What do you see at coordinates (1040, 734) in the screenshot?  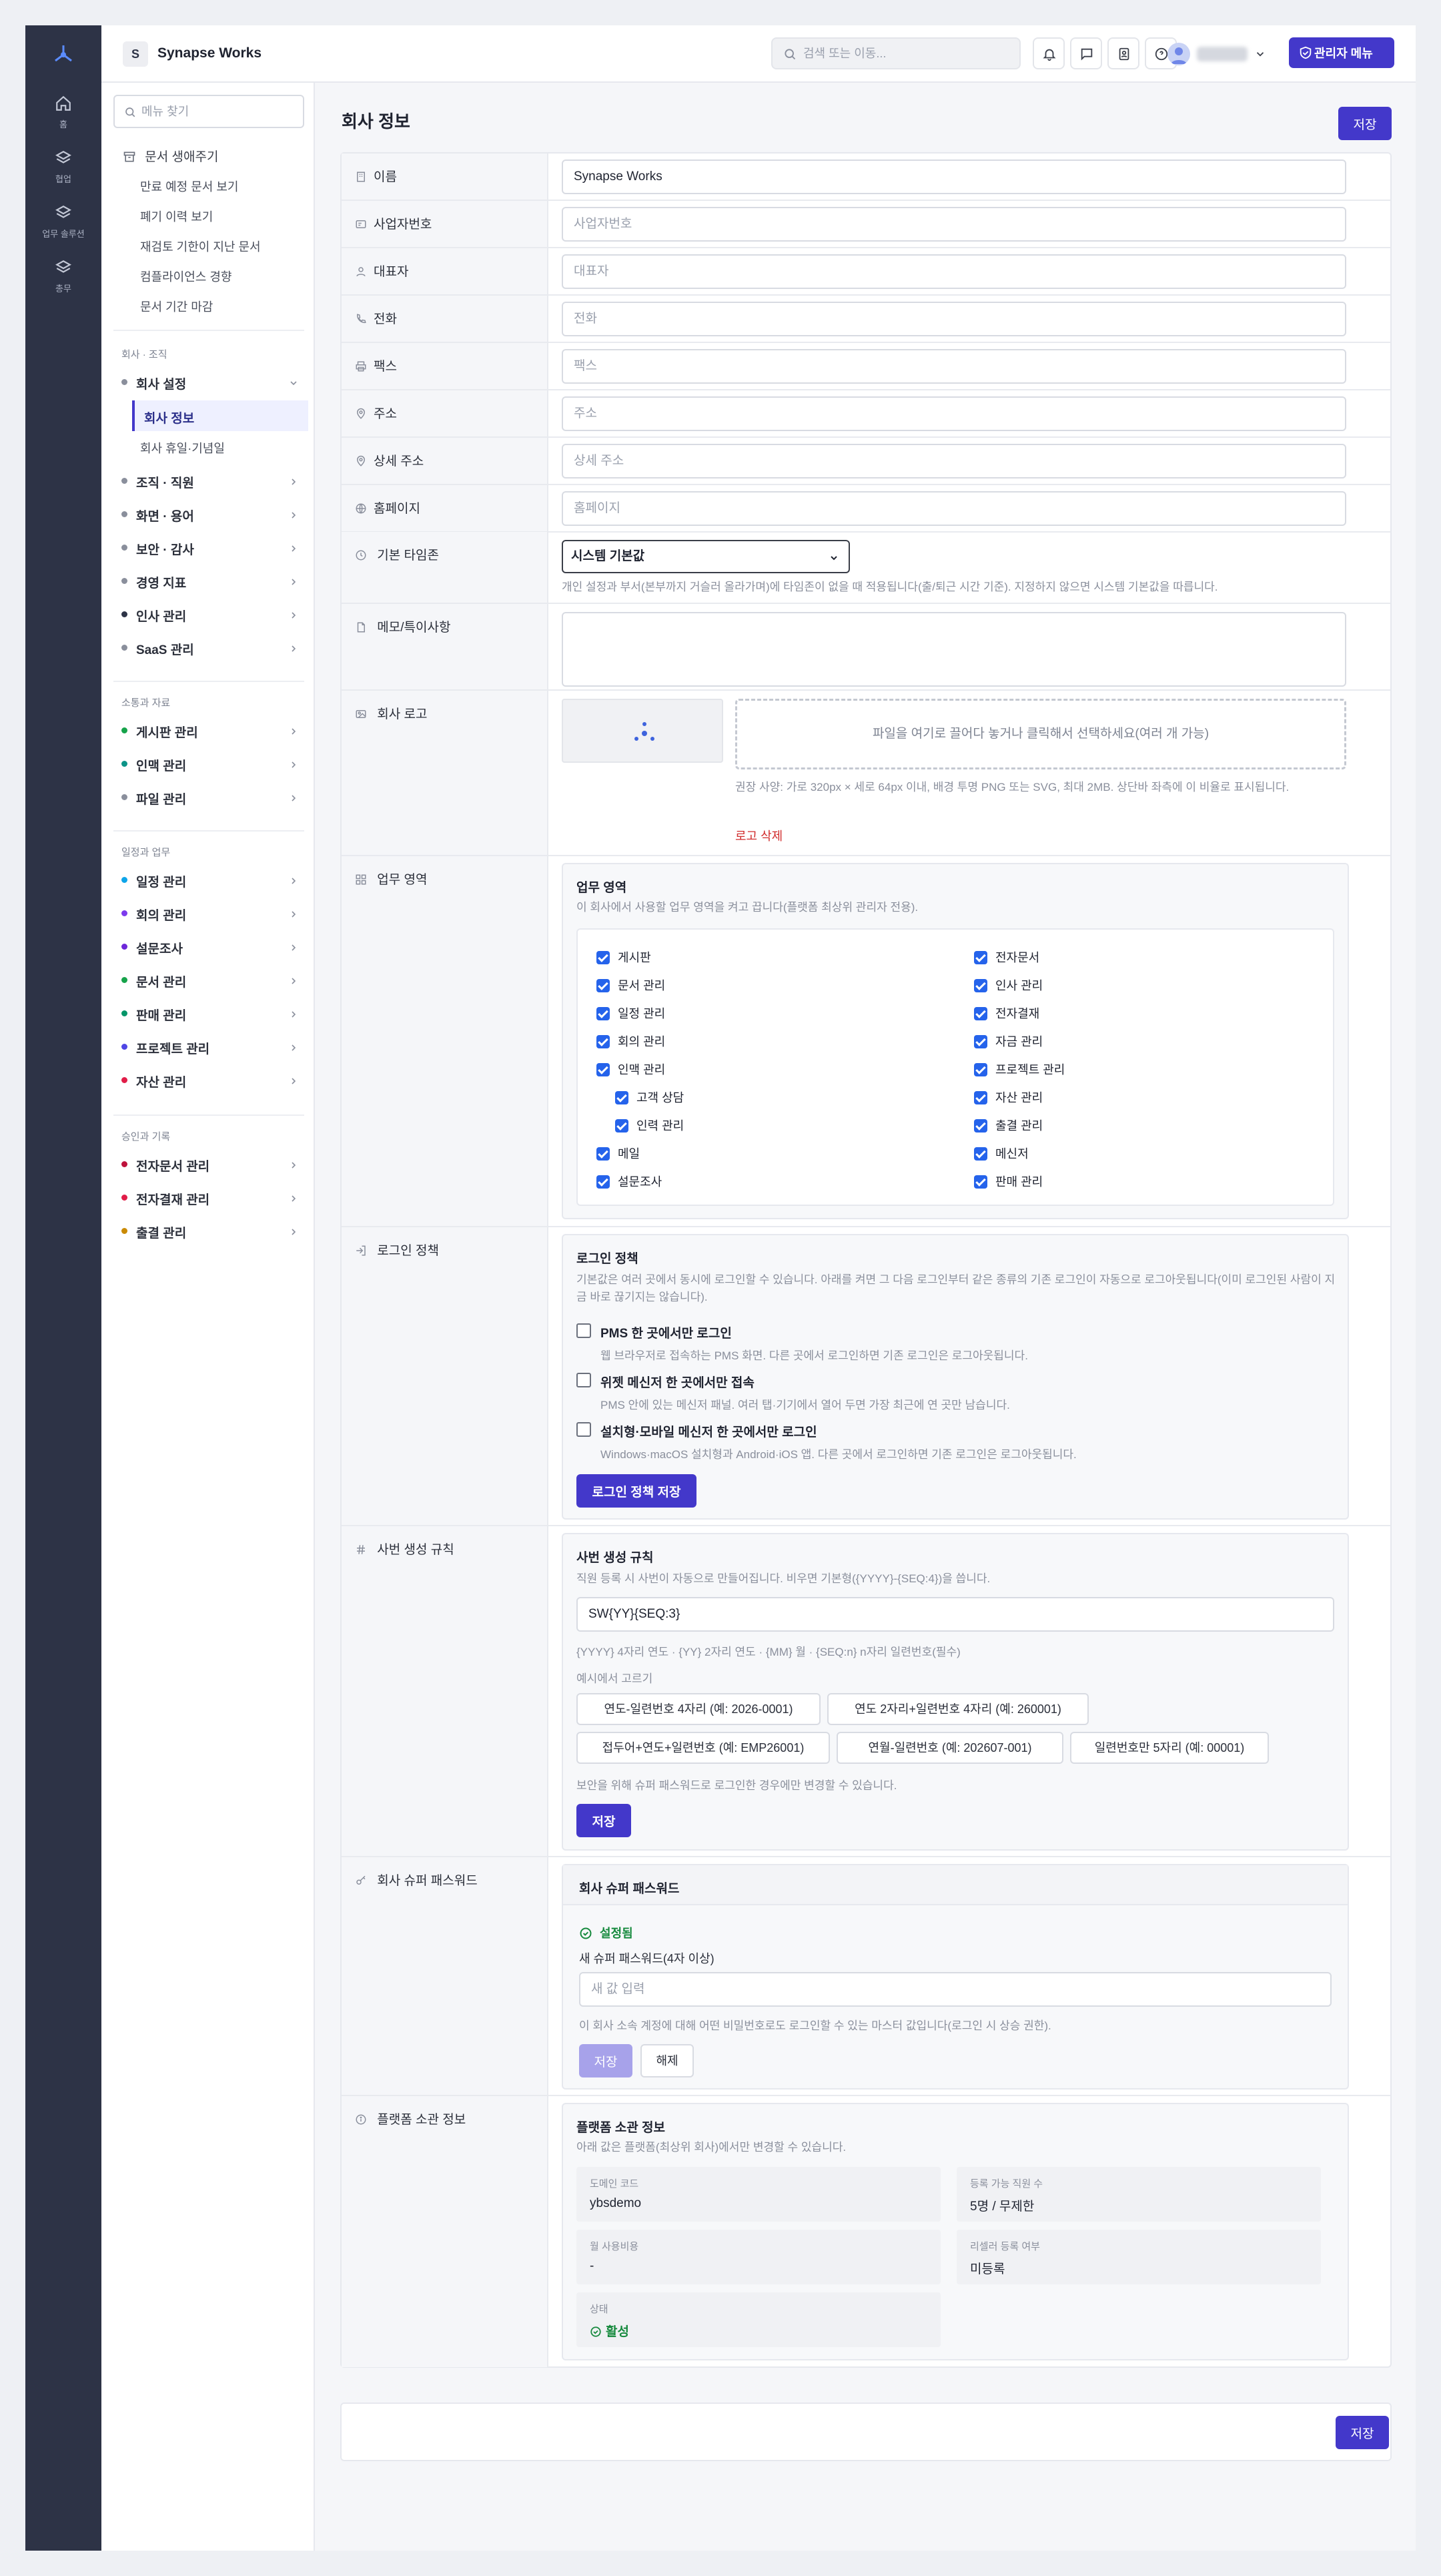 I see `logo-dropzone: 파일을 여기로 끌어다 놓거나 클릭해서 선택하세요(여러 개 가능)` at bounding box center [1040, 734].